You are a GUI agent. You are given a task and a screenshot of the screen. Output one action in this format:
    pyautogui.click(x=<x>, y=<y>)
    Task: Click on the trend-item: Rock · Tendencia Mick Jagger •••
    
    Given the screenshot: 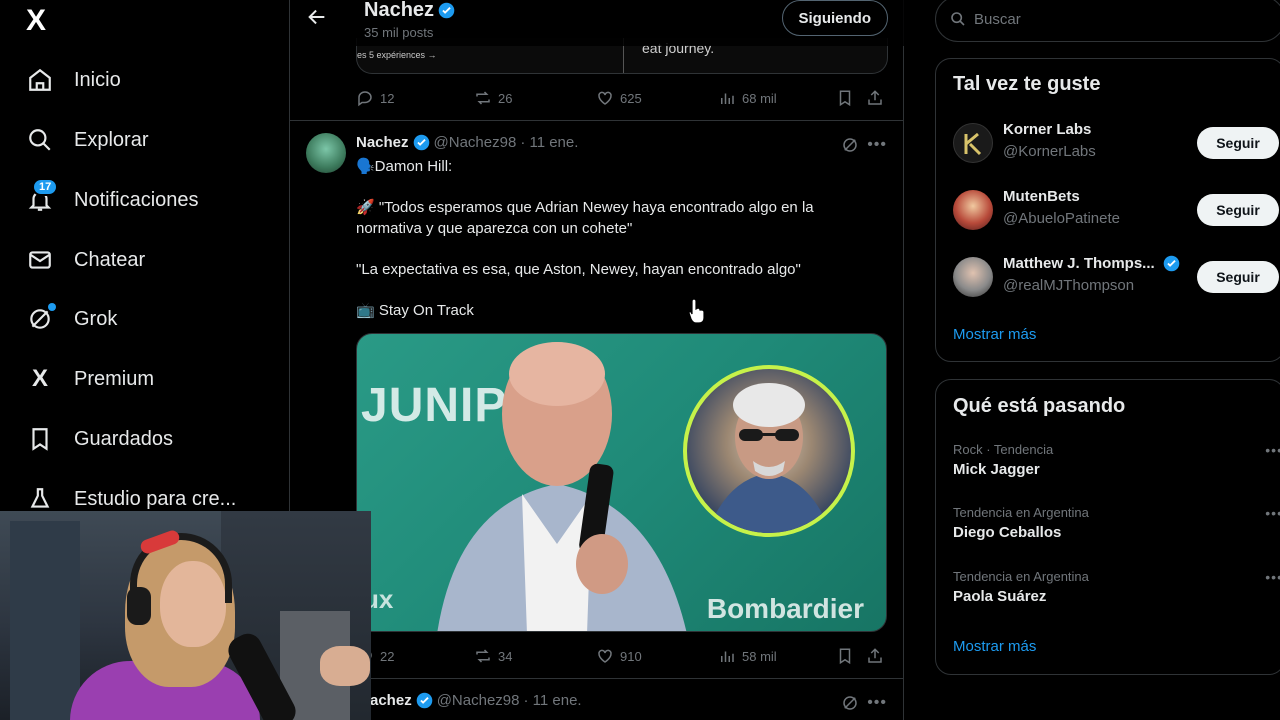 What is the action you would take?
    pyautogui.click(x=1116, y=460)
    